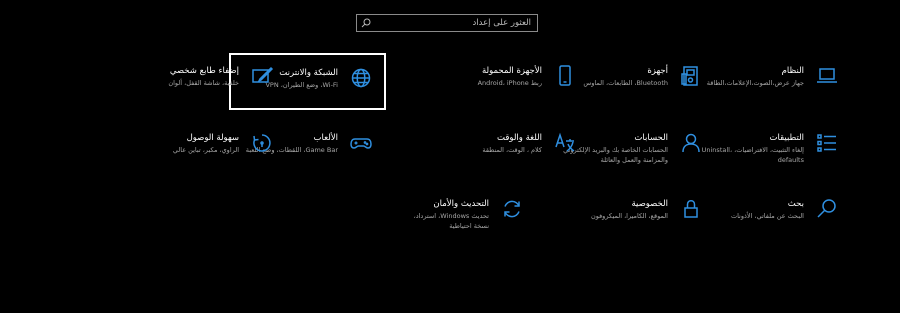 This screenshot has height=313, width=900. I want to click on tile-description: ربط Android، iPhone, so click(509, 83).